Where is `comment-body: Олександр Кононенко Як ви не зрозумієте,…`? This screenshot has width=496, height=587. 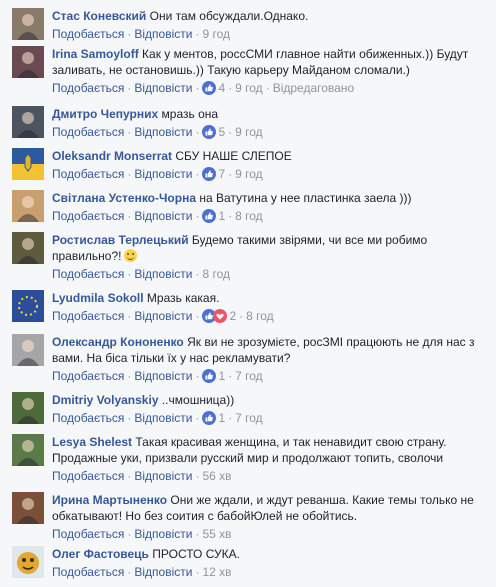
comment-body: Олександр Кононенко Як ви не зрозумієте,… is located at coordinates (266, 360).